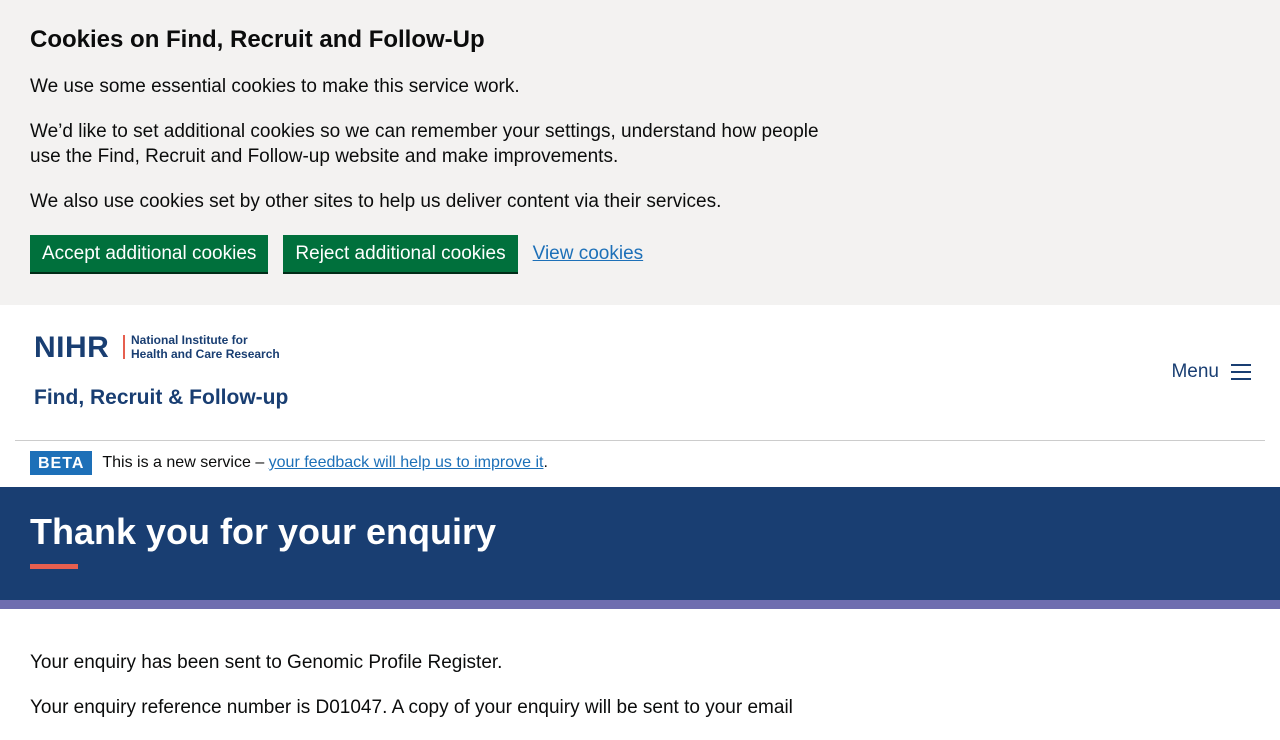 The width and height of the screenshot is (1280, 740). Describe the element at coordinates (1241, 372) in the screenshot. I see `hamburger-icon` at that location.